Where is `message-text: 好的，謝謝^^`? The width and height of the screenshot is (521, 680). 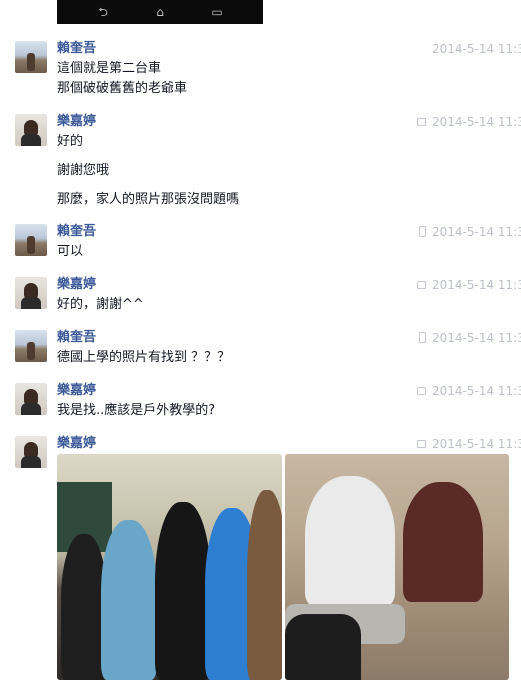
message-text: 好的，謝謝^^ is located at coordinates (100, 304).